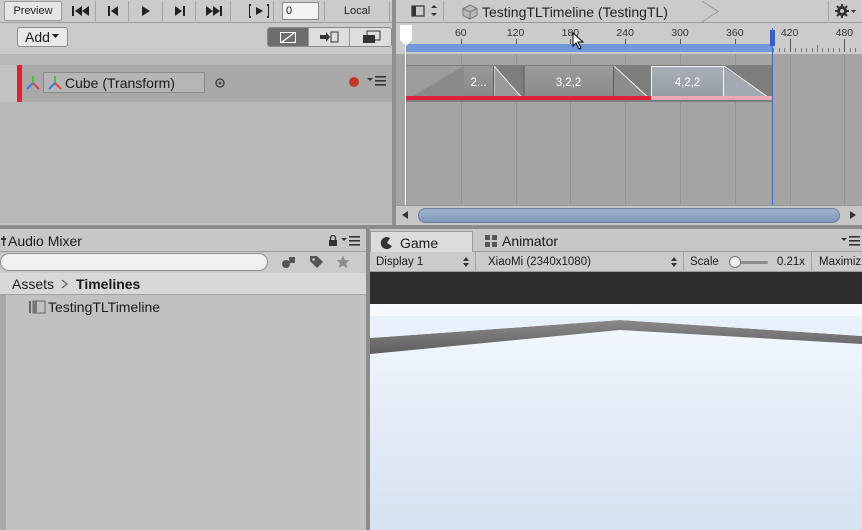 The height and width of the screenshot is (530, 862). I want to click on skip-end-icon, so click(213, 11).